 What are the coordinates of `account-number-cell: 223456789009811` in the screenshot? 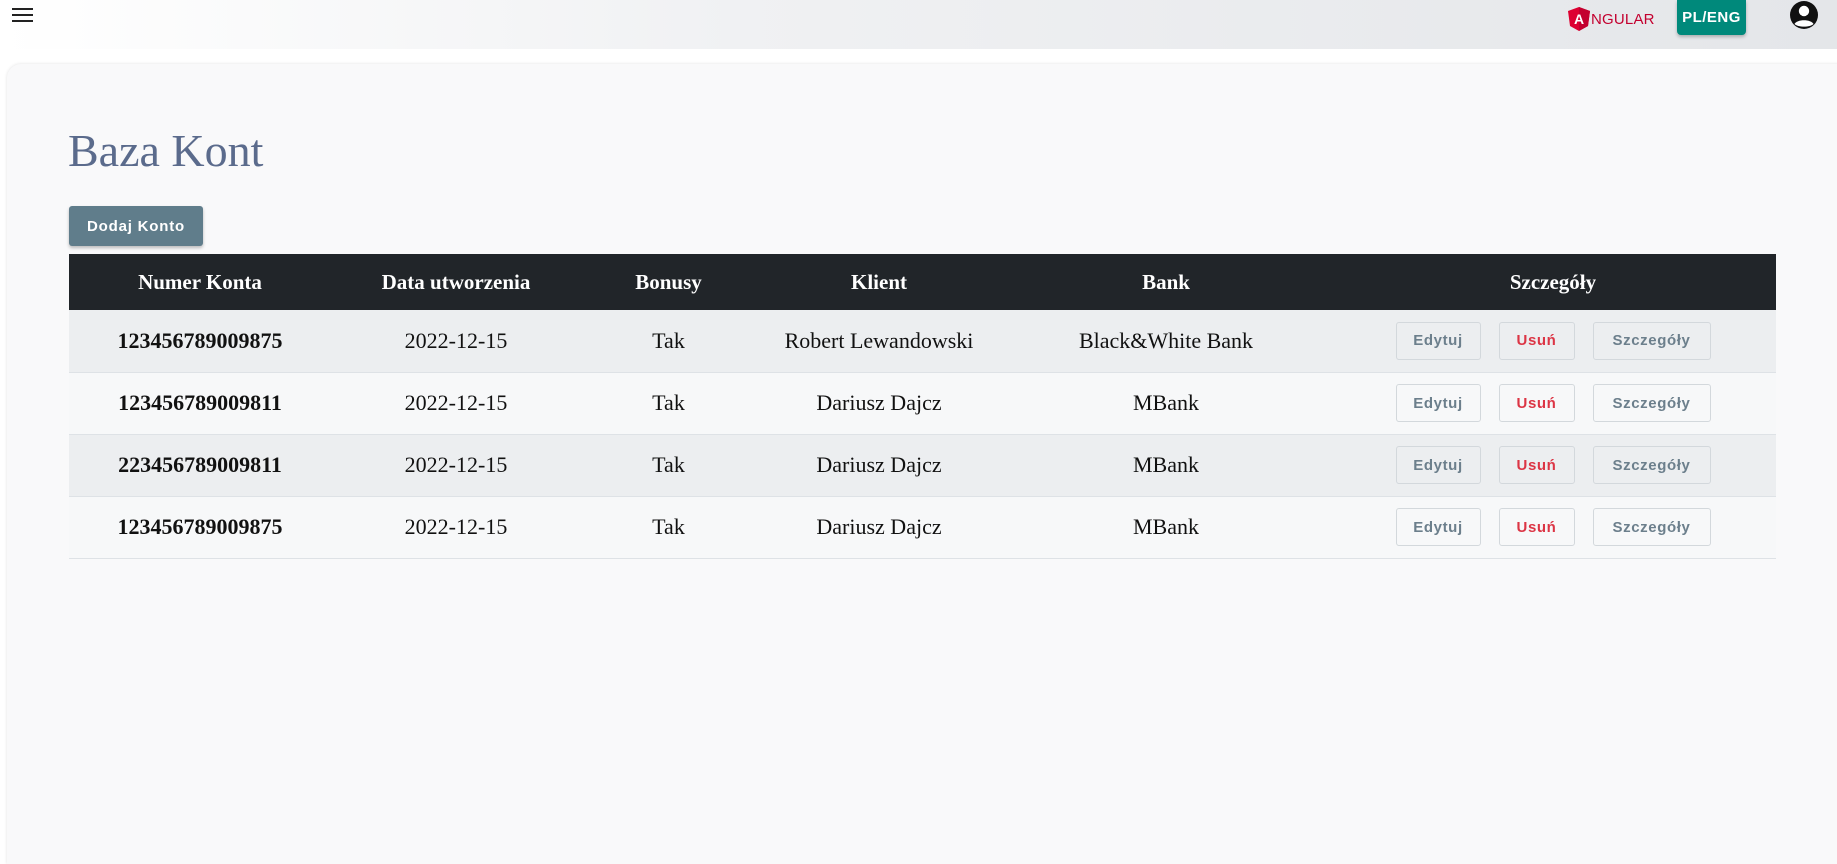 It's located at (200, 464).